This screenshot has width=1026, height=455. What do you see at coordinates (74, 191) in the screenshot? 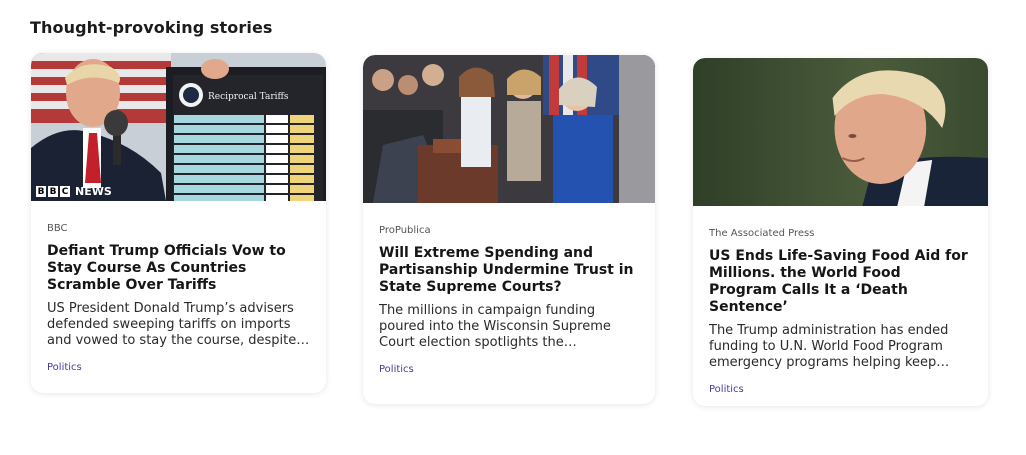
I see `bbc-news-logo: B B C NEWS` at bounding box center [74, 191].